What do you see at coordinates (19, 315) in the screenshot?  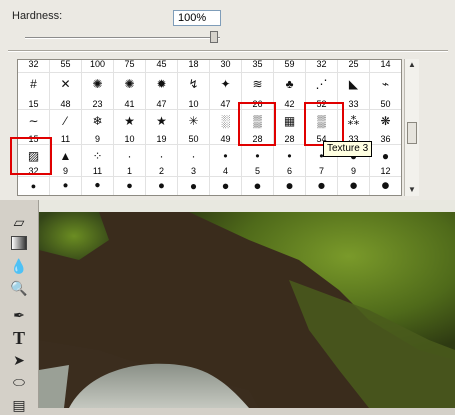 I see `pen-icon: ✒` at bounding box center [19, 315].